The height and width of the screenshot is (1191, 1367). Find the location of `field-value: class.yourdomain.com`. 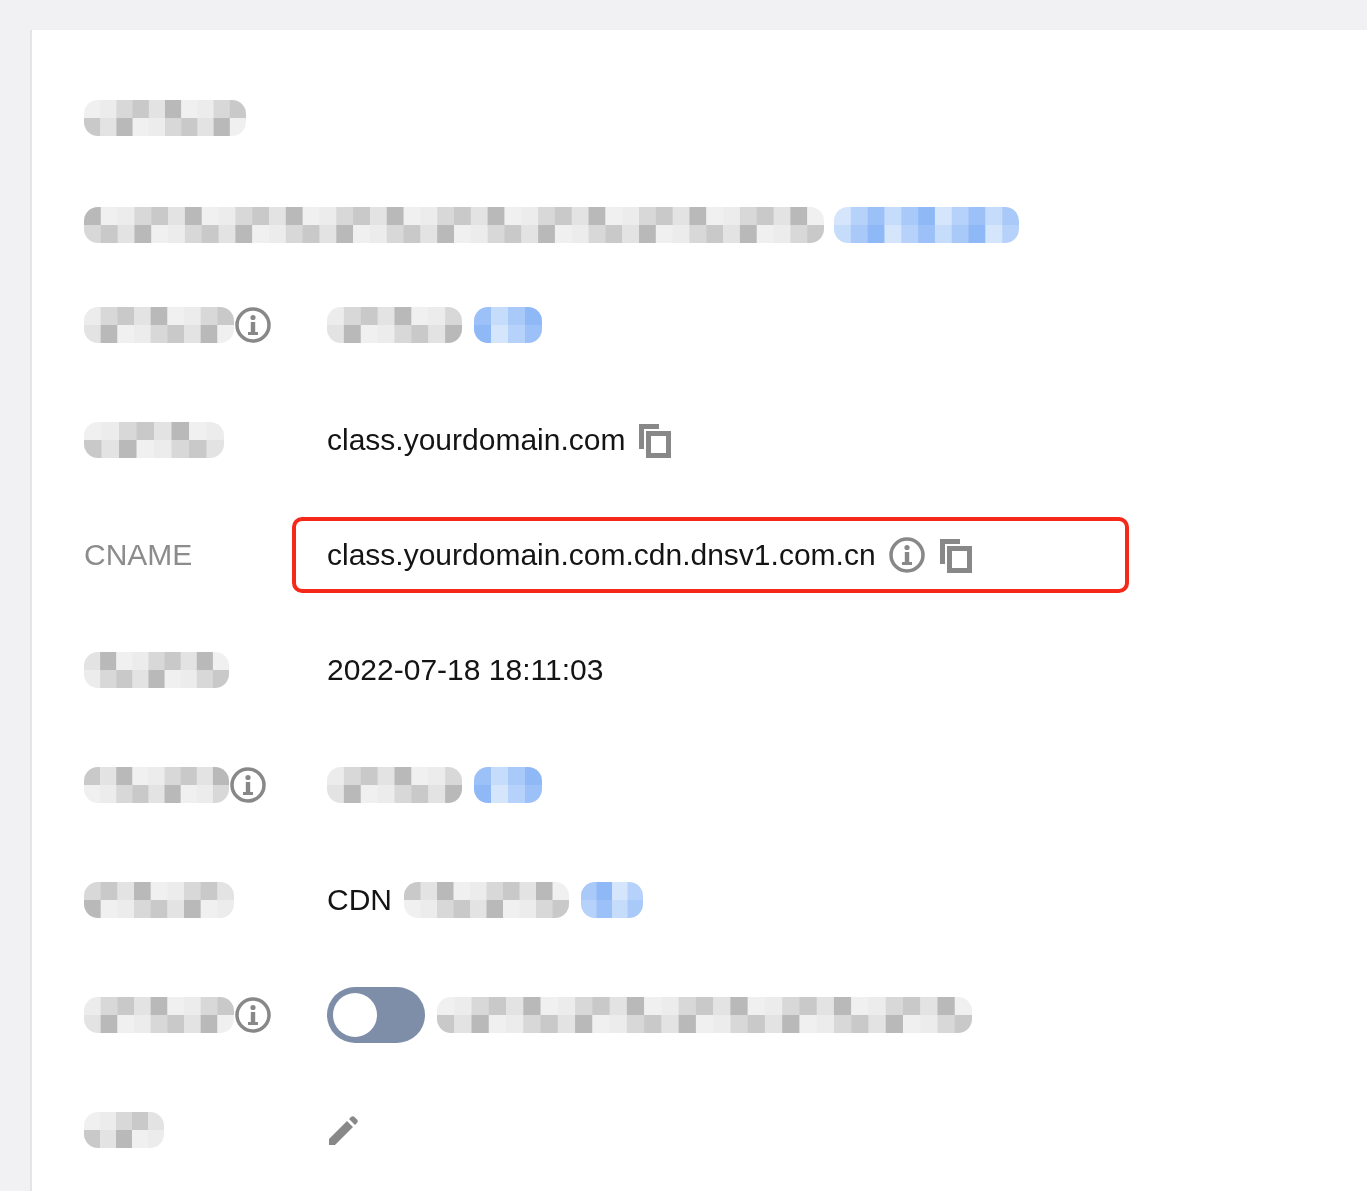

field-value: class.yourdomain.com is located at coordinates (476, 439).